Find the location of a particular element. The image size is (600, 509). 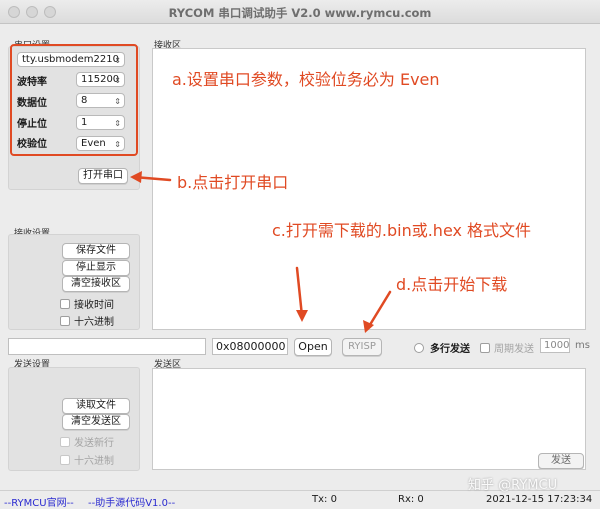

datetime-display: 2021-12-15 17:23:34 is located at coordinates (539, 499).